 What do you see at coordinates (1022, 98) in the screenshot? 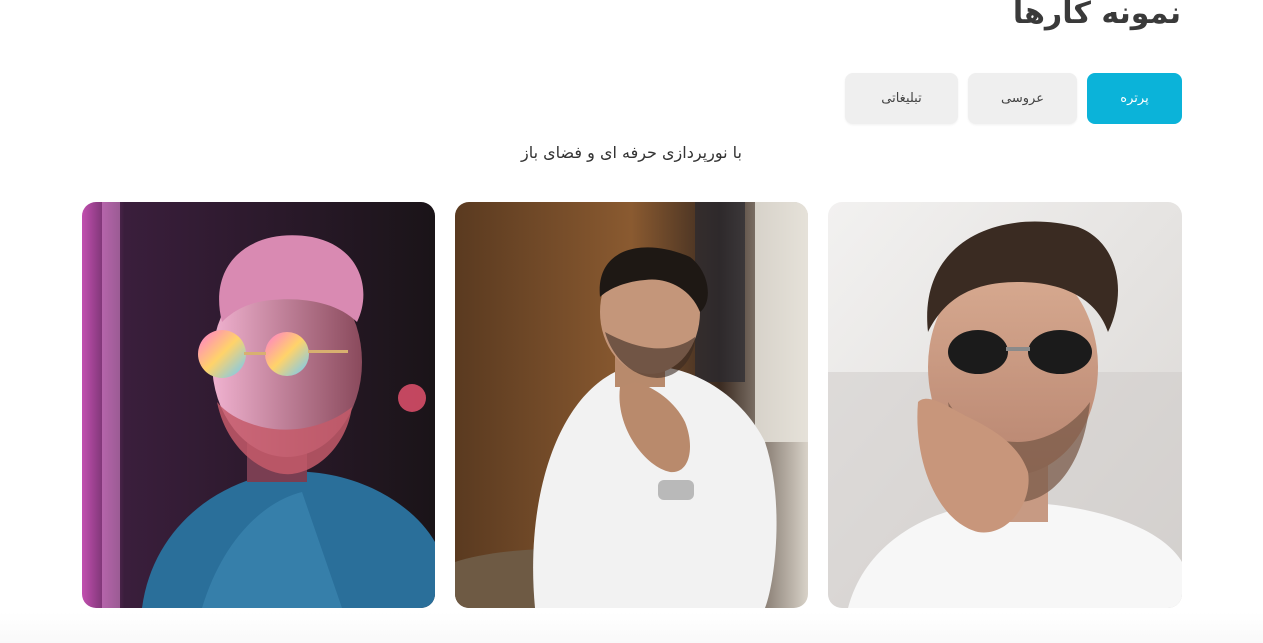
I see `tab-wedding: عروسی` at bounding box center [1022, 98].